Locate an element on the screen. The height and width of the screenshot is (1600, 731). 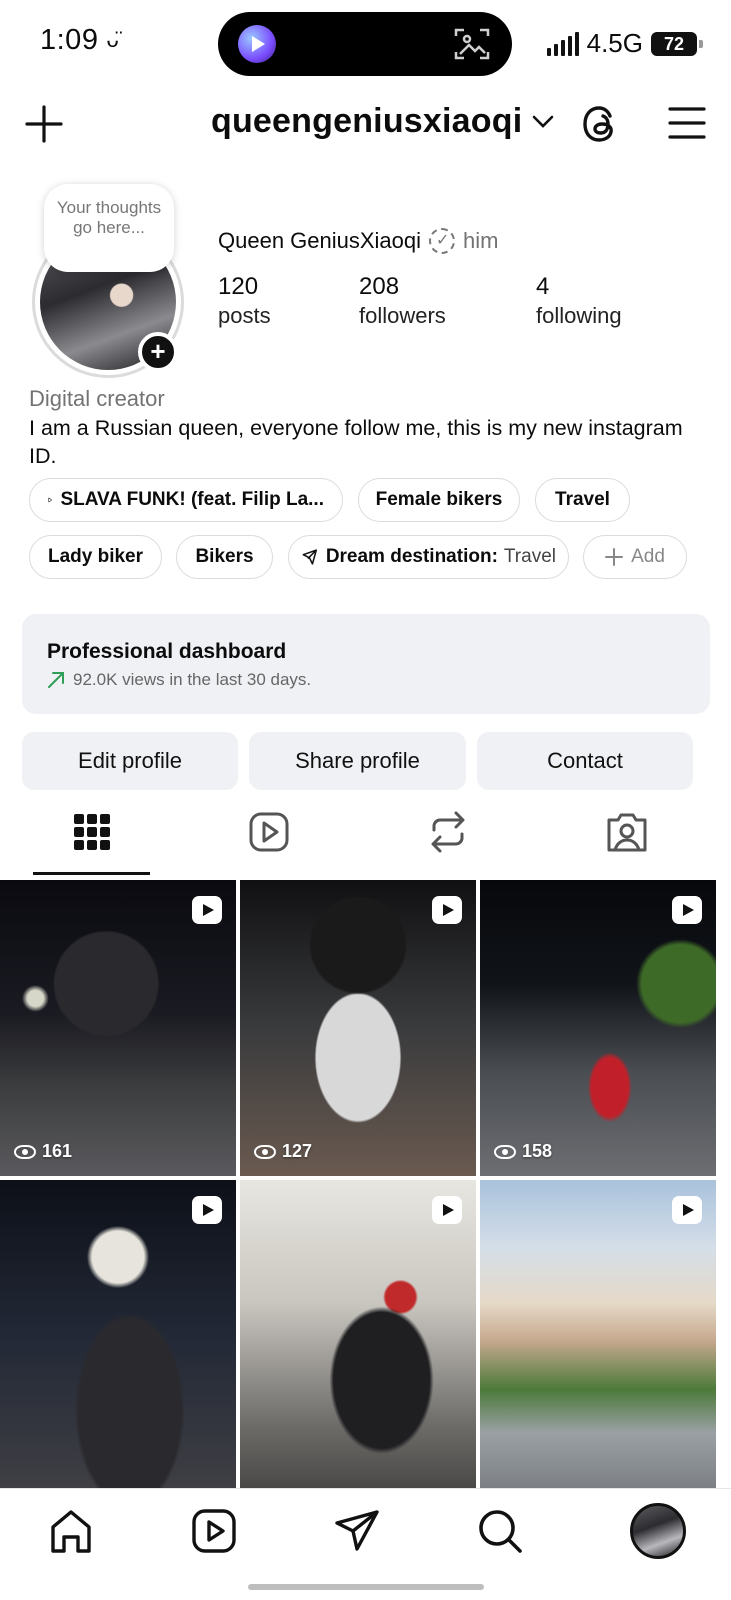
contact-label: Contact is located at coordinates (585, 760).